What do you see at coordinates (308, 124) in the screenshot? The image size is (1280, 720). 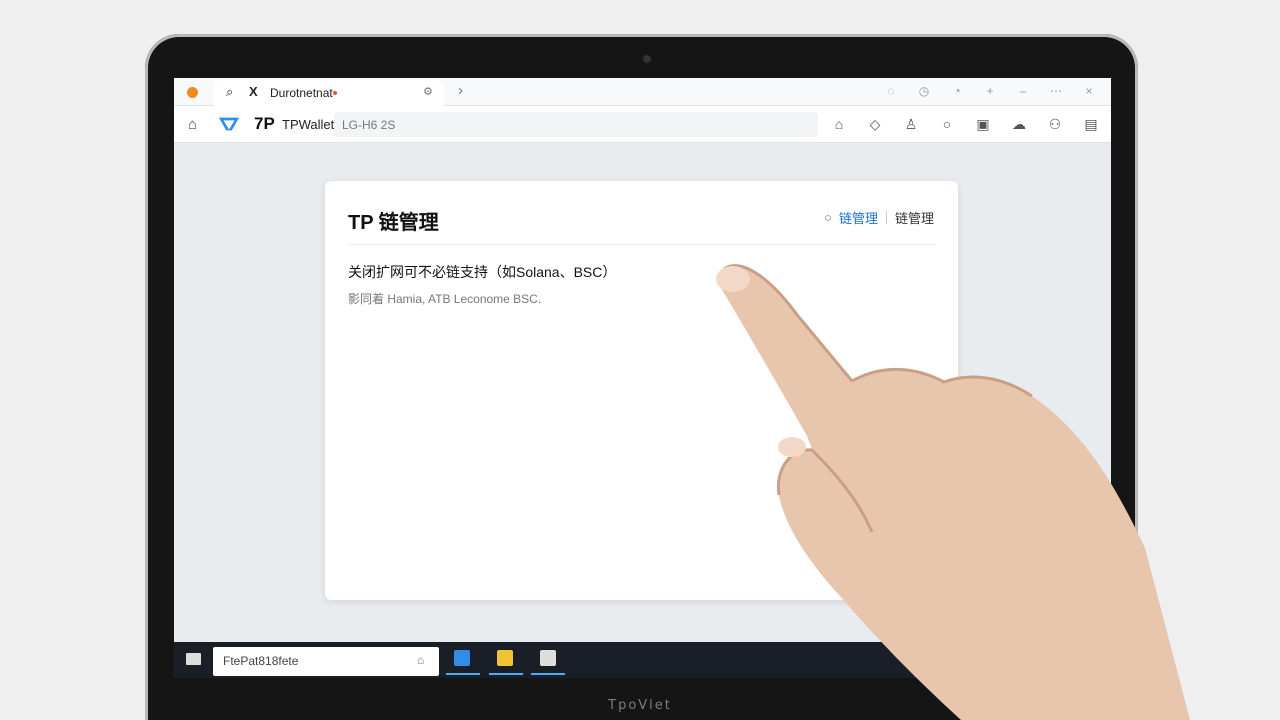 I see `brand-name: TPWallet` at bounding box center [308, 124].